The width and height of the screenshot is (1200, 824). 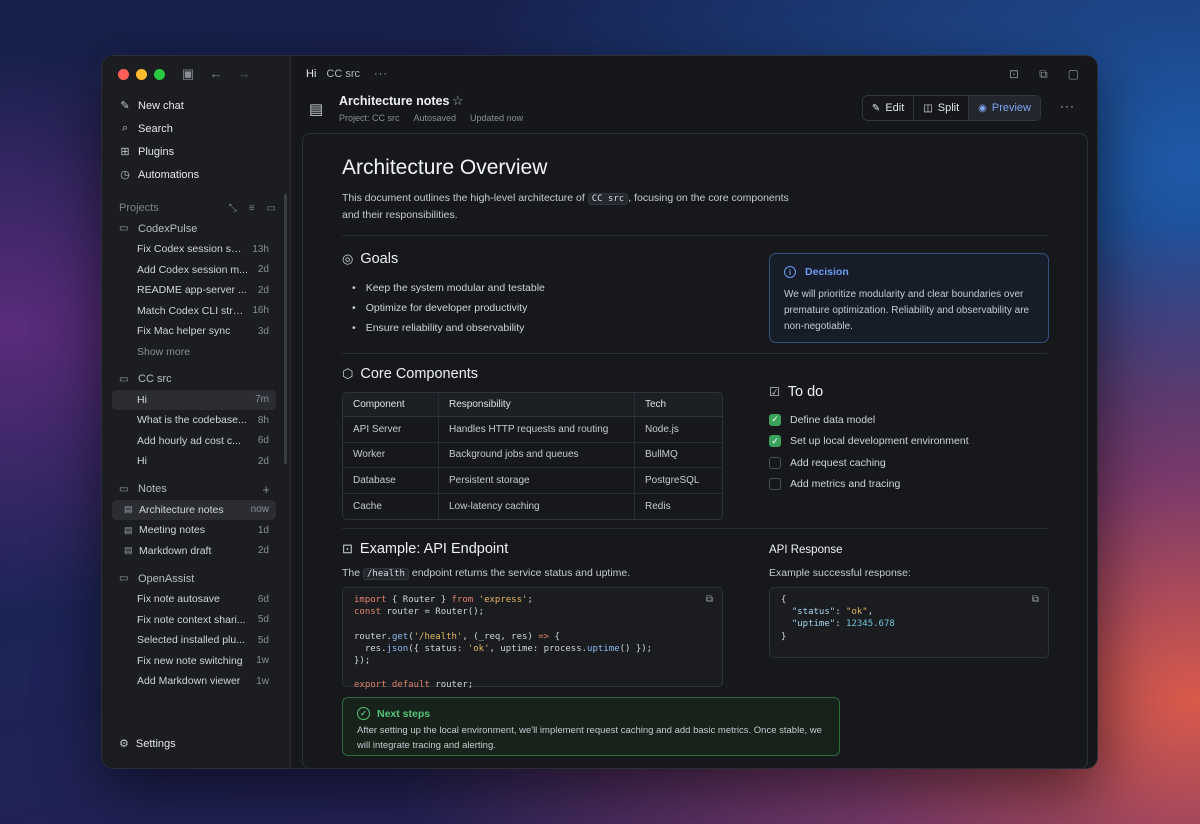 I want to click on sidebar-scrollbar, so click(x=285, y=329).